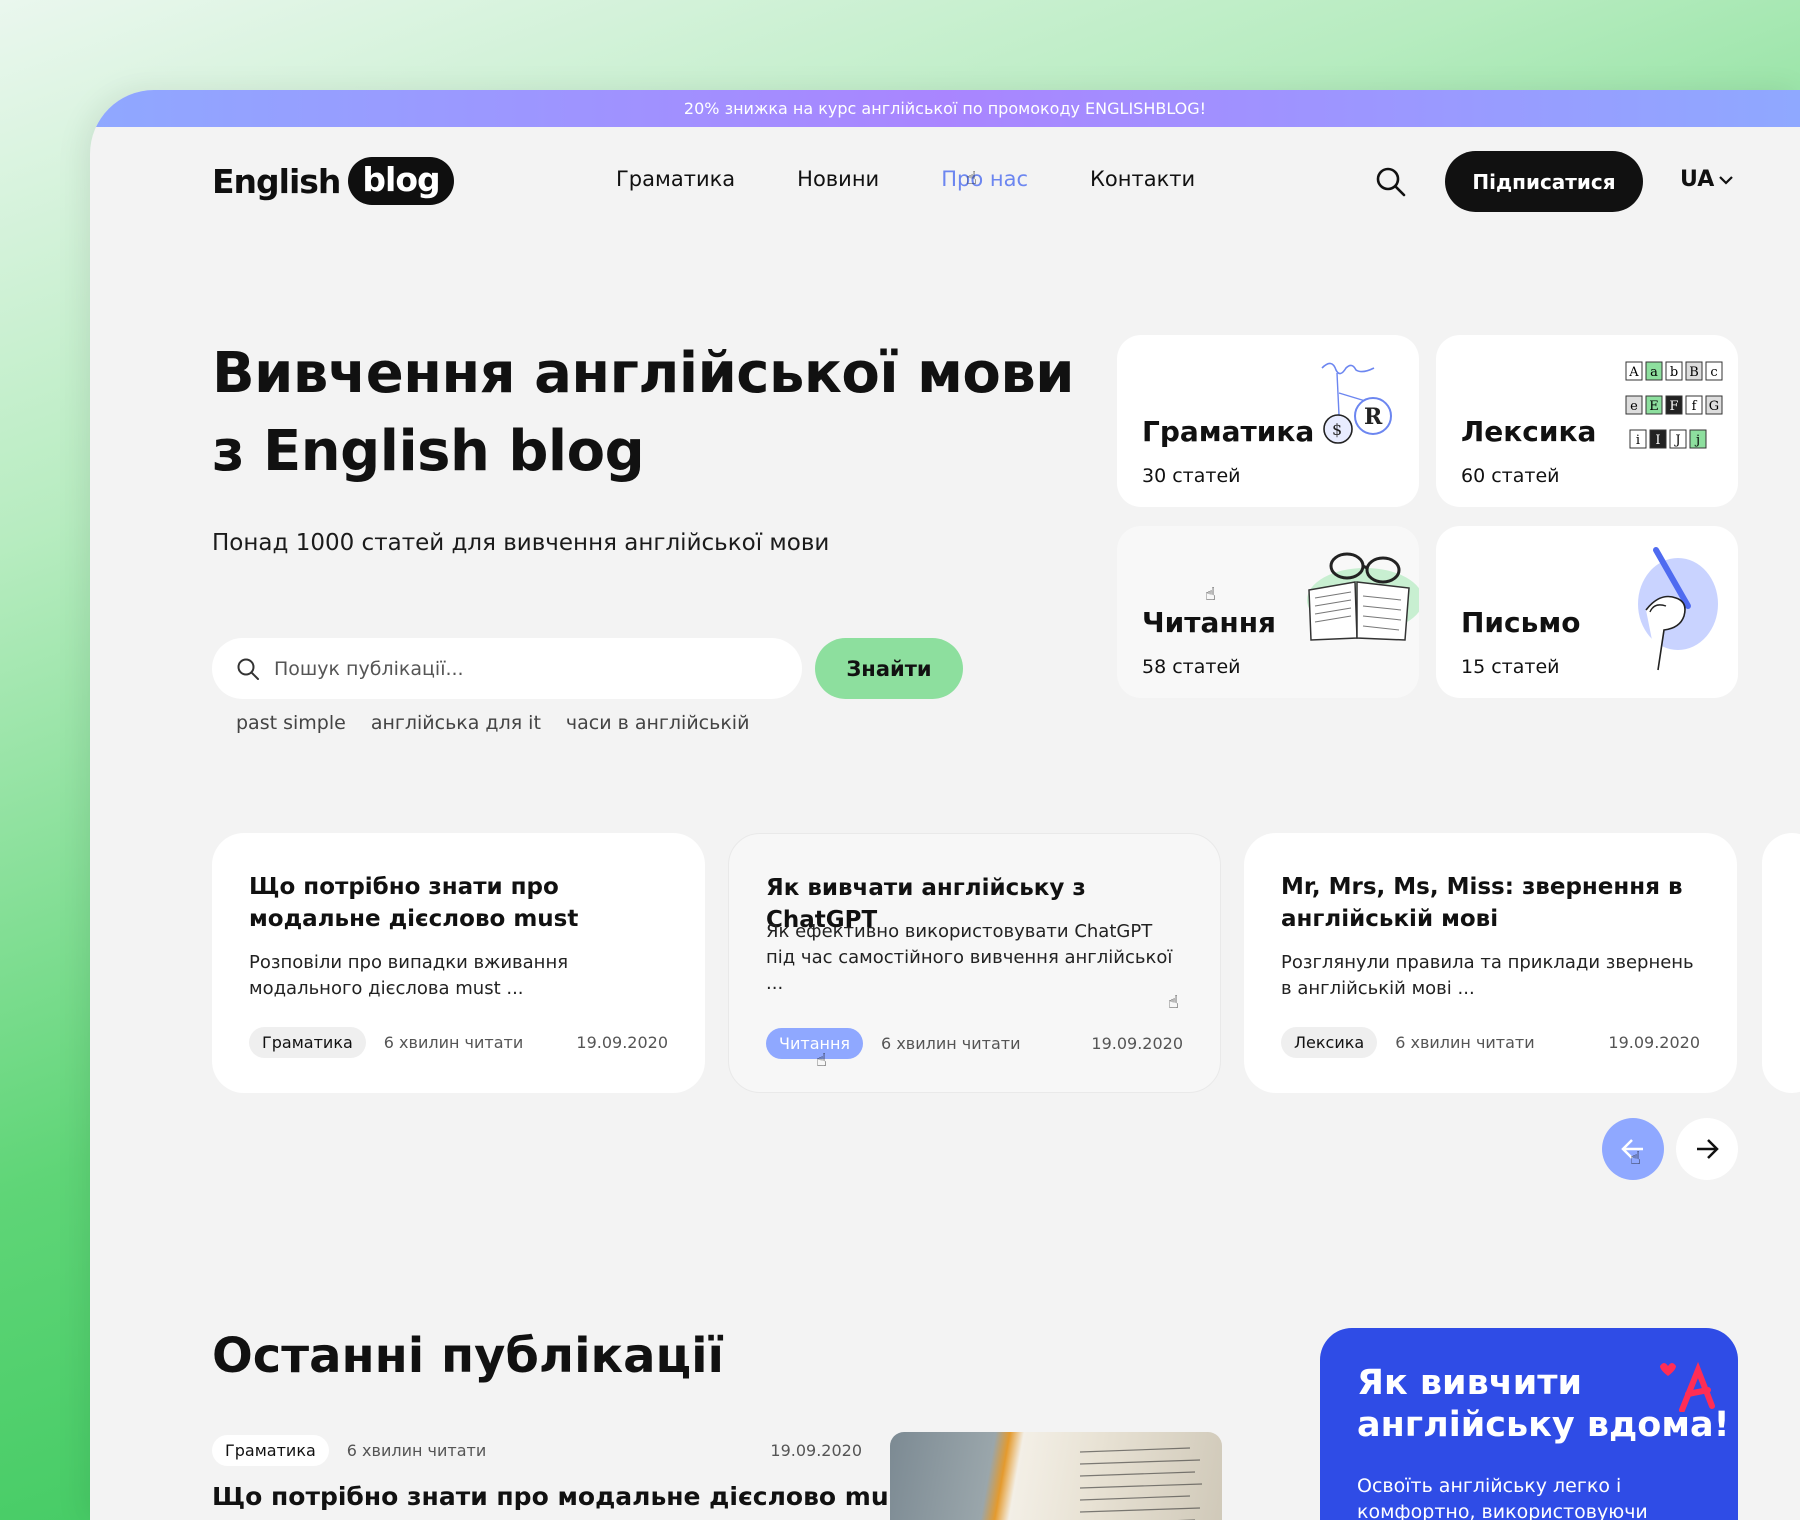  What do you see at coordinates (1634, 406) in the screenshot?
I see `svg-text: e` at bounding box center [1634, 406].